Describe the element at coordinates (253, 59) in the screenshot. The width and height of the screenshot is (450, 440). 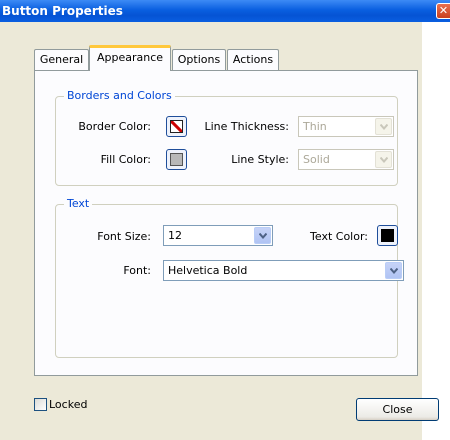
I see `tab-actions: Actions` at that location.